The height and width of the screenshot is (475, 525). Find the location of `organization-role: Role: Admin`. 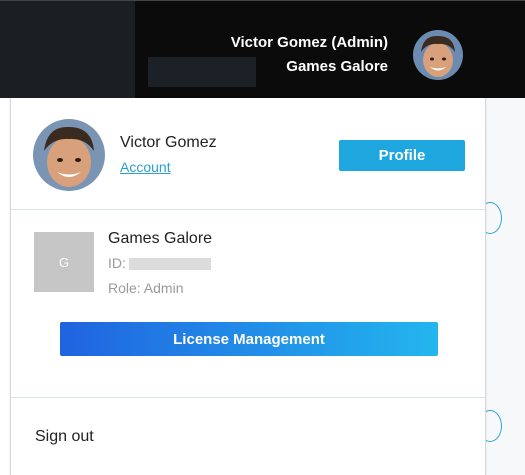

organization-role: Role: Admin is located at coordinates (146, 288).